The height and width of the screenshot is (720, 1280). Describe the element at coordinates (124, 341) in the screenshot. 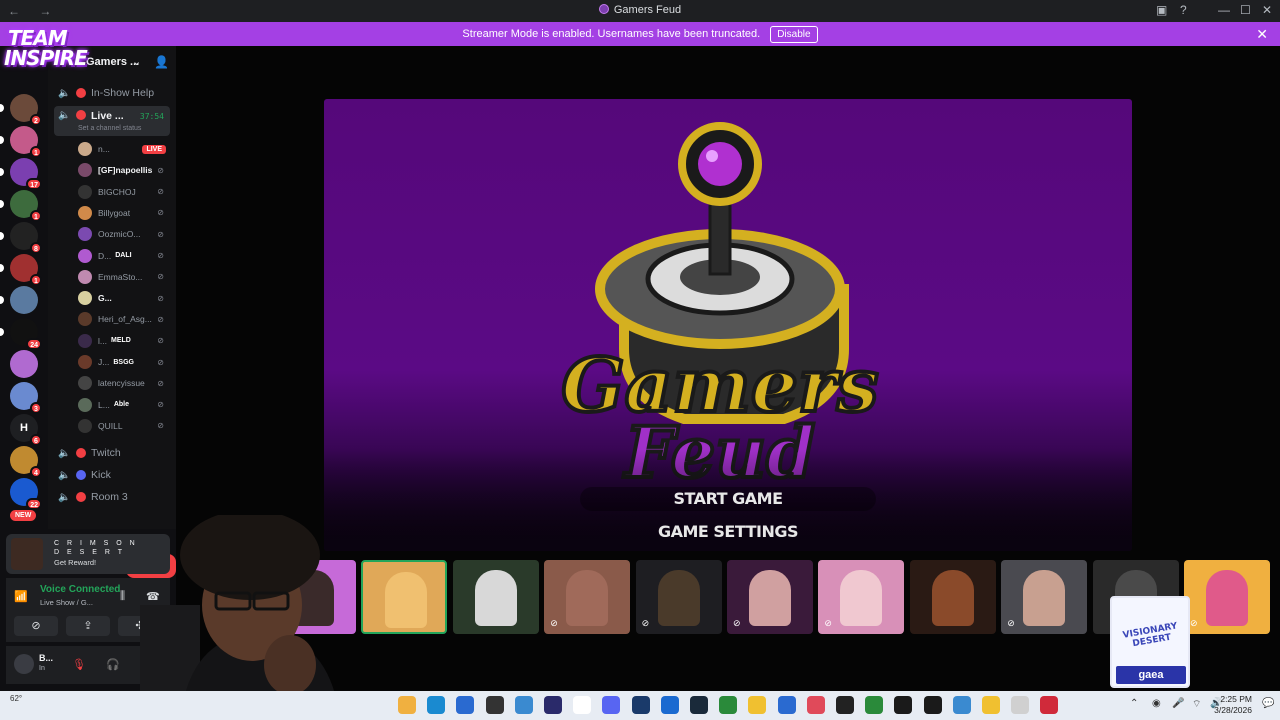

I see `voice-user: l... MELD ⊘` at that location.